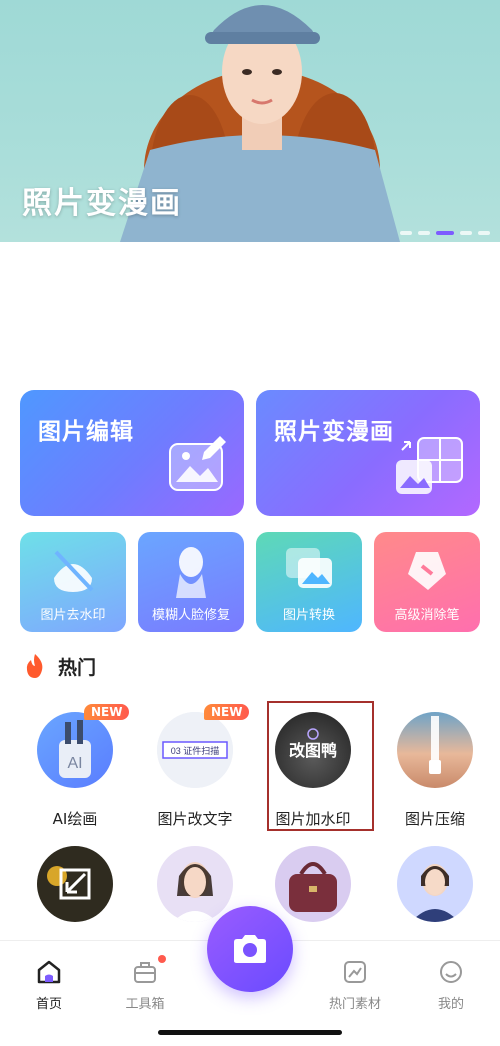 The image size is (500, 1046). Describe the element at coordinates (368, 453) in the screenshot. I see `feature-card-photo-to-comic: 照片变漫画` at that location.